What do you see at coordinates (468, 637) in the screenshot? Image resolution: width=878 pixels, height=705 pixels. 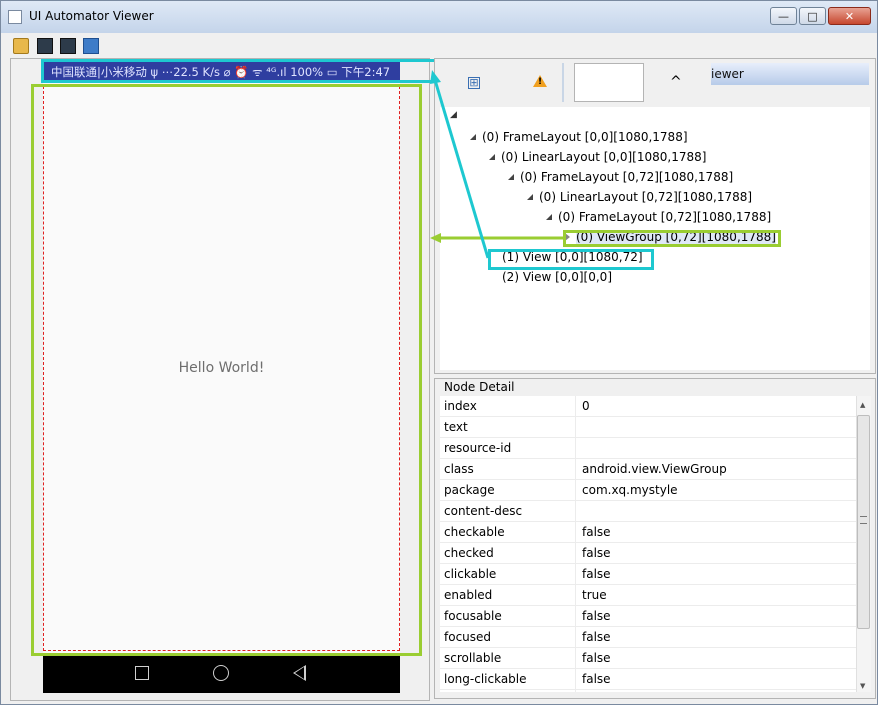 I see `property-key: focused` at bounding box center [468, 637].